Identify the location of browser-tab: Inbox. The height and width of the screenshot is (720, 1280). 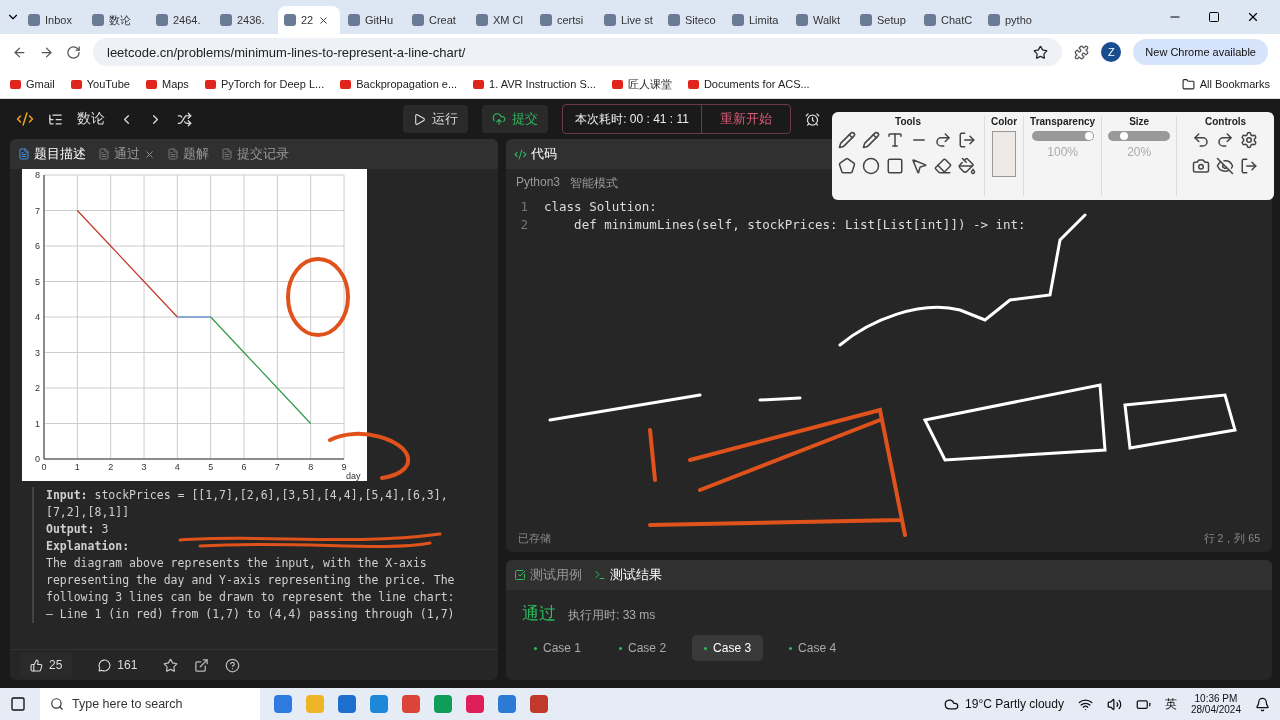
(53, 20).